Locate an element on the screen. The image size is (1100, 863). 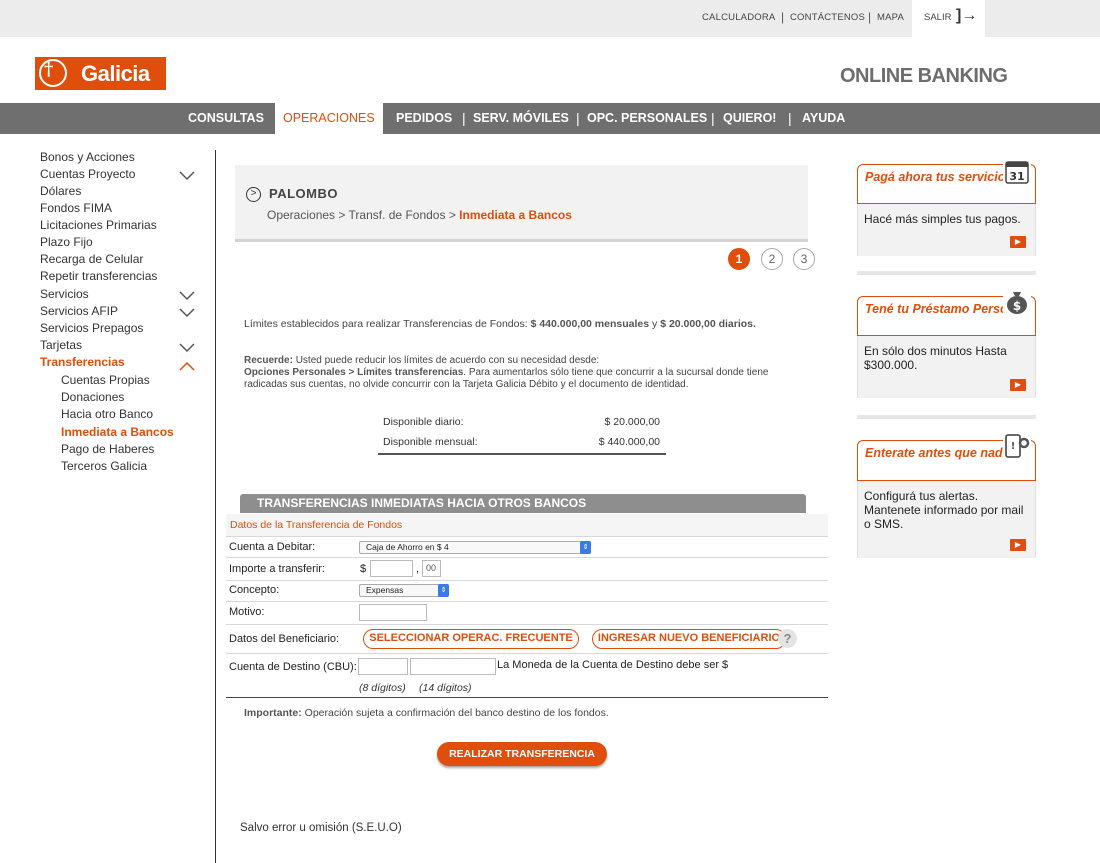
breadcrumb-current: Inmediata a Bancos is located at coordinates (515, 215).